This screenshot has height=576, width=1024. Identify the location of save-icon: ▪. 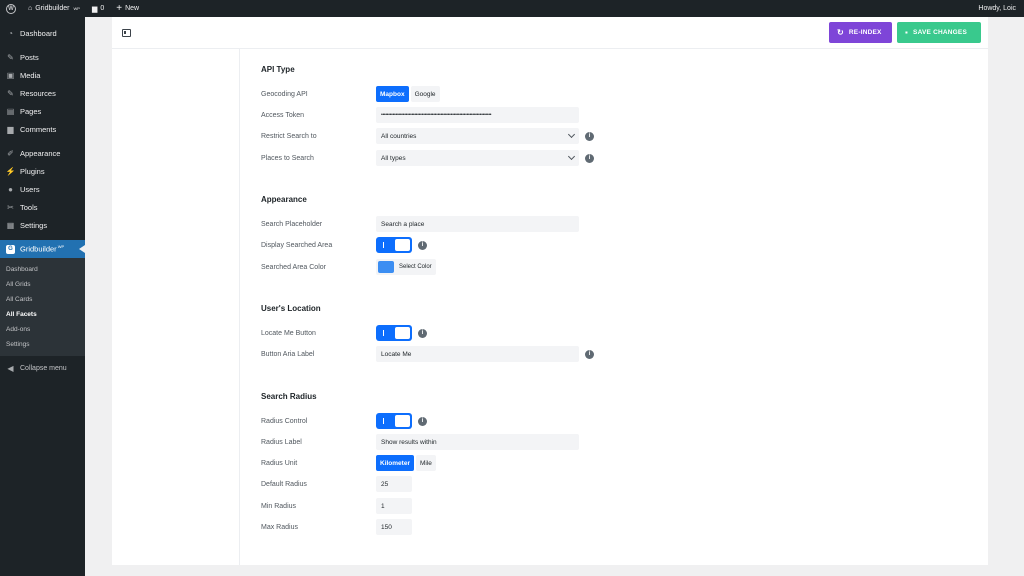
(907, 32).